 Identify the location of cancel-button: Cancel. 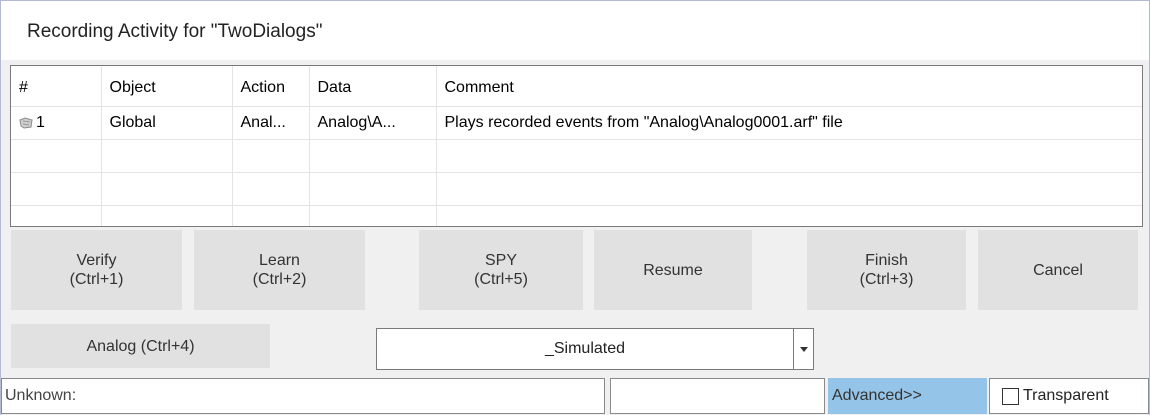
(1058, 270).